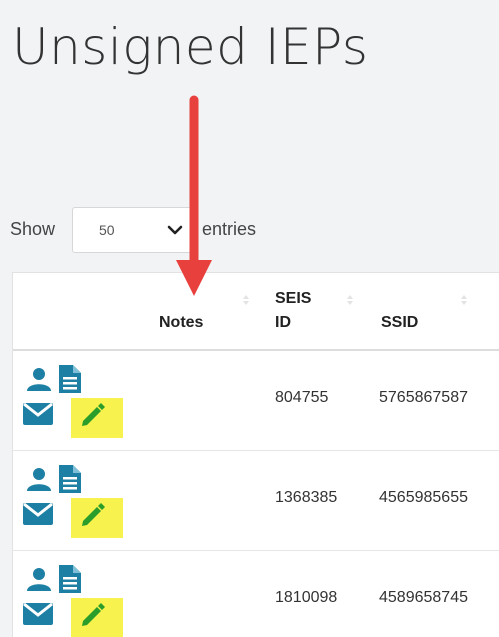 This screenshot has width=499, height=637. I want to click on entries-select-value: 50, so click(107, 230).